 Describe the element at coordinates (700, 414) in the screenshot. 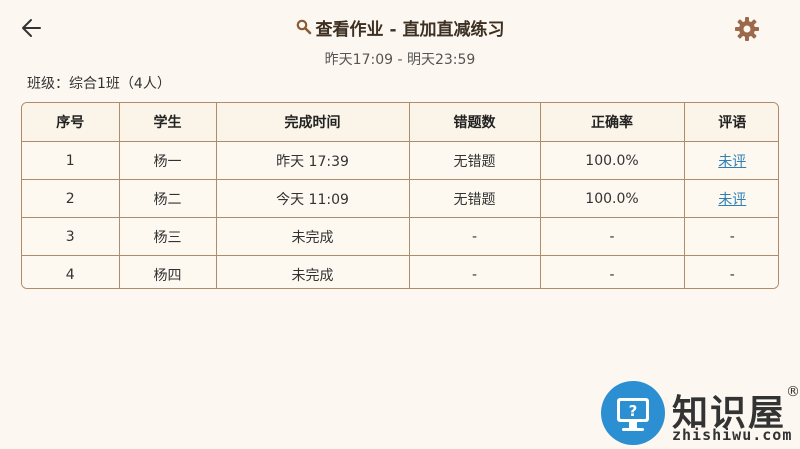

I see `watermark-logo: ? 知识屋 ® zhishiwu.com` at that location.